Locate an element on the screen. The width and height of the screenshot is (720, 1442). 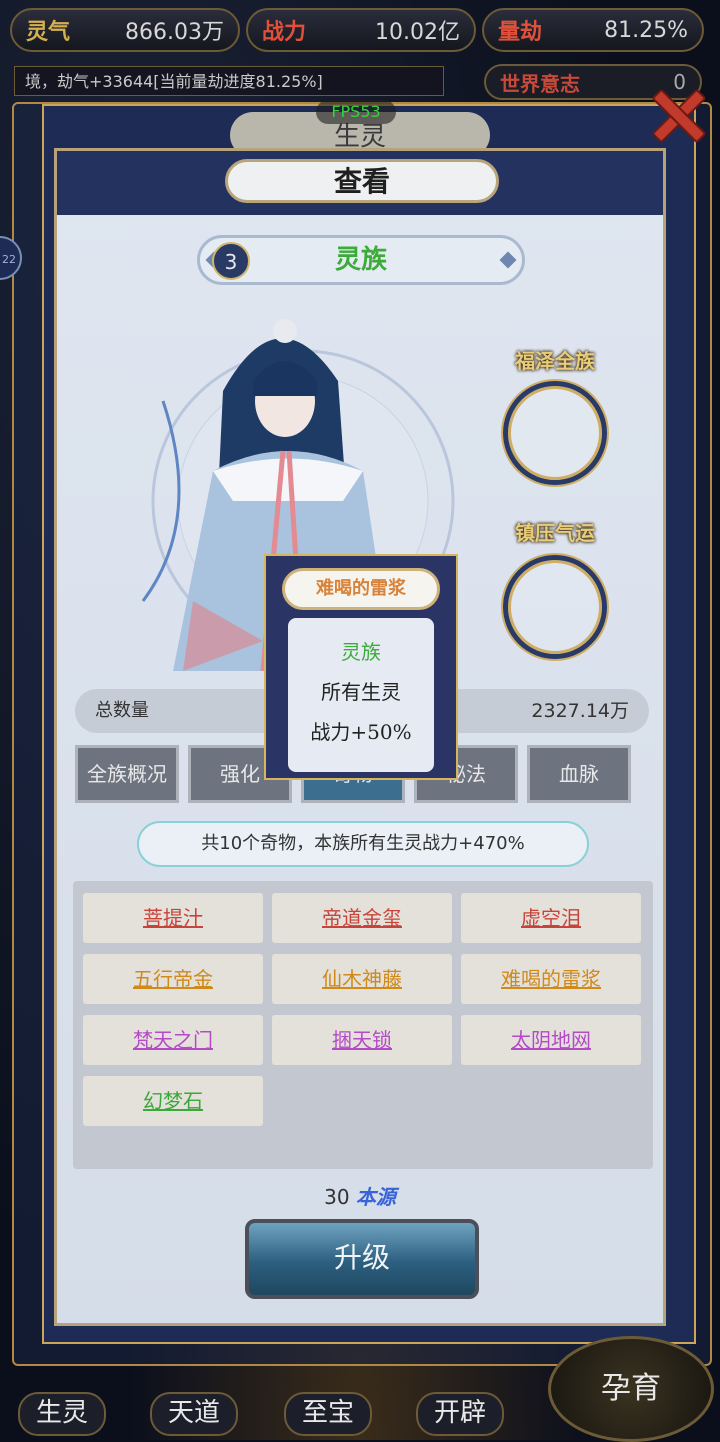
tooltip-title: 难喝的雷浆 is located at coordinates (361, 589).